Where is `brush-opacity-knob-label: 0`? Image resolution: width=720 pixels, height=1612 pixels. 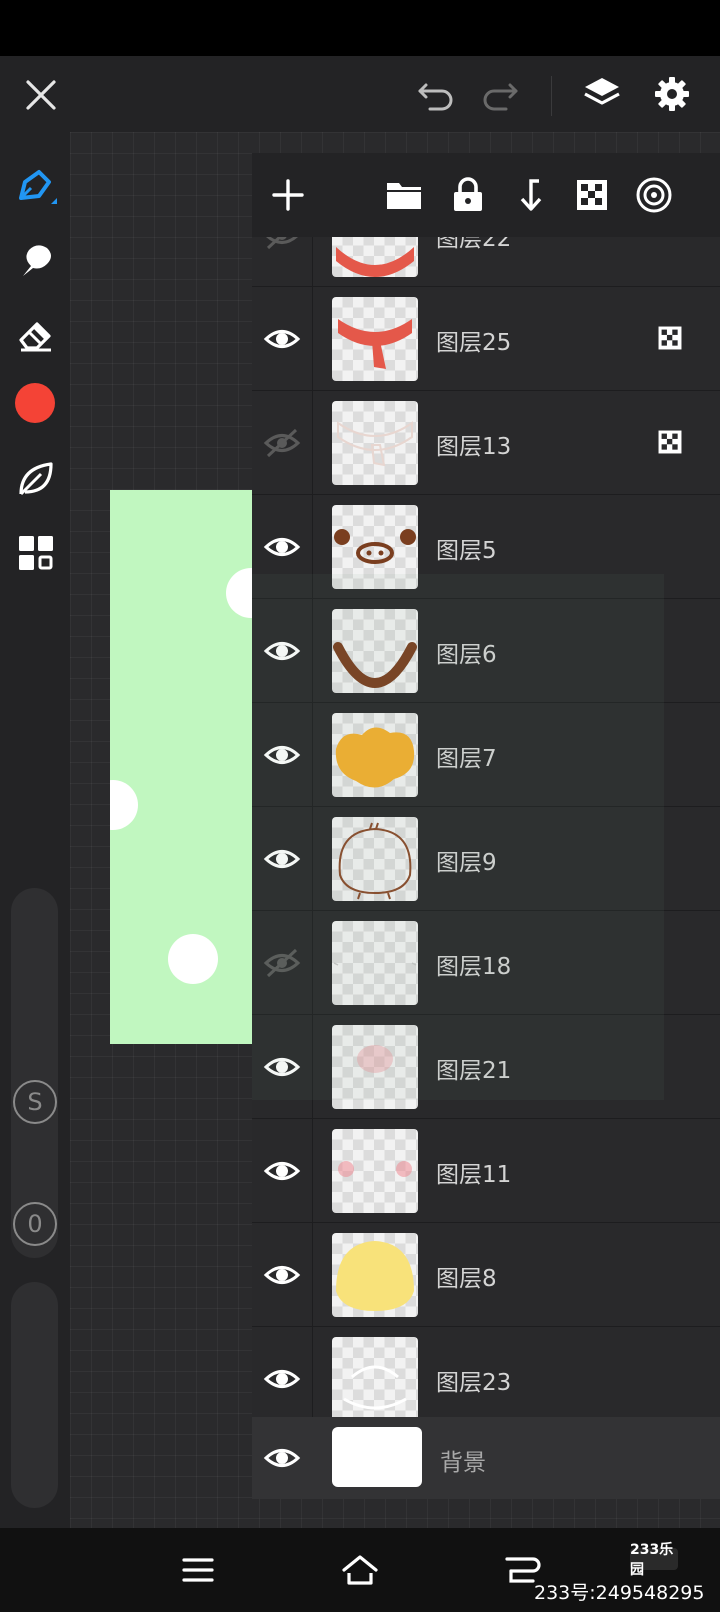
brush-opacity-knob-label: 0 is located at coordinates (35, 1224).